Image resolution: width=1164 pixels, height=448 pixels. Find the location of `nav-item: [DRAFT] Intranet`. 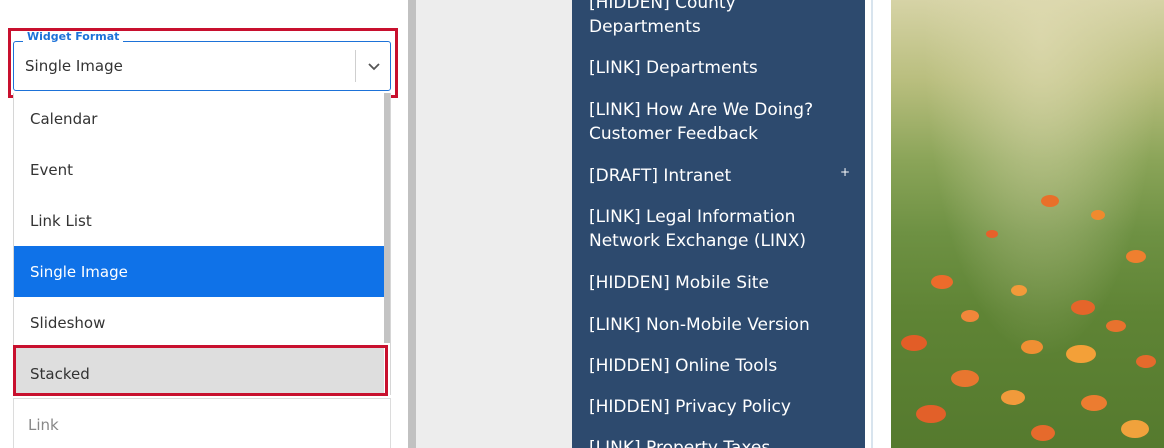

nav-item: [DRAFT] Intranet is located at coordinates (714, 176).